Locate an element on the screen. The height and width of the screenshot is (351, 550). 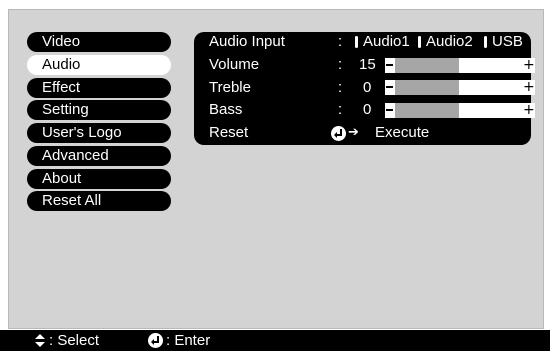
sidebar-item-label: About is located at coordinates (62, 178).